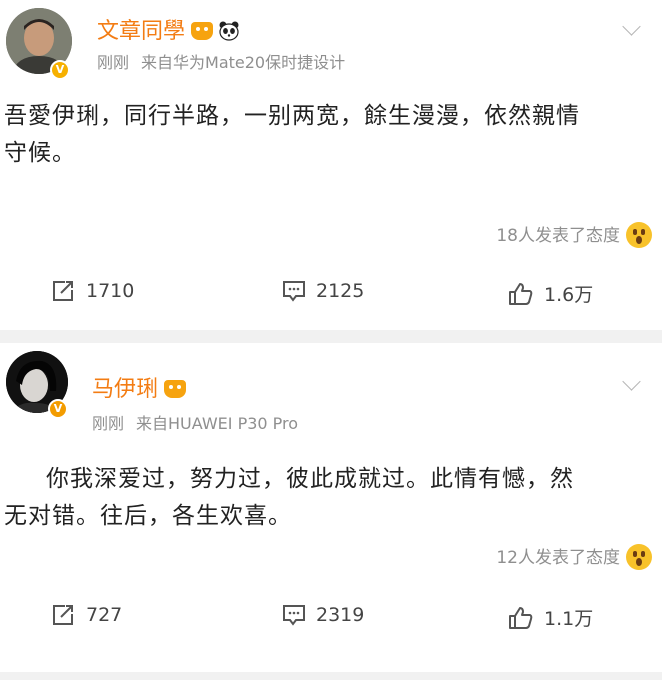 This screenshot has width=662, height=680. I want to click on comment-button: 2319, so click(323, 615).